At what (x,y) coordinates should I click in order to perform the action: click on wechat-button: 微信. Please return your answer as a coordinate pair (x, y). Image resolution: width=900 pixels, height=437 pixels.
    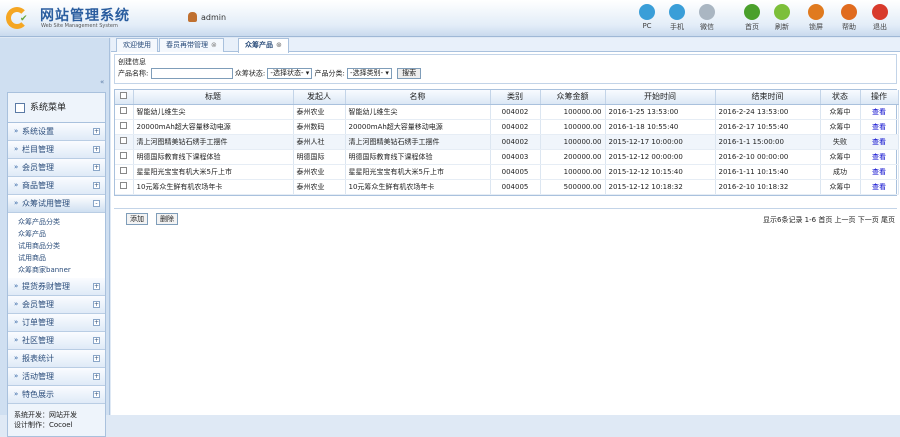
    Looking at the image, I should click on (707, 18).